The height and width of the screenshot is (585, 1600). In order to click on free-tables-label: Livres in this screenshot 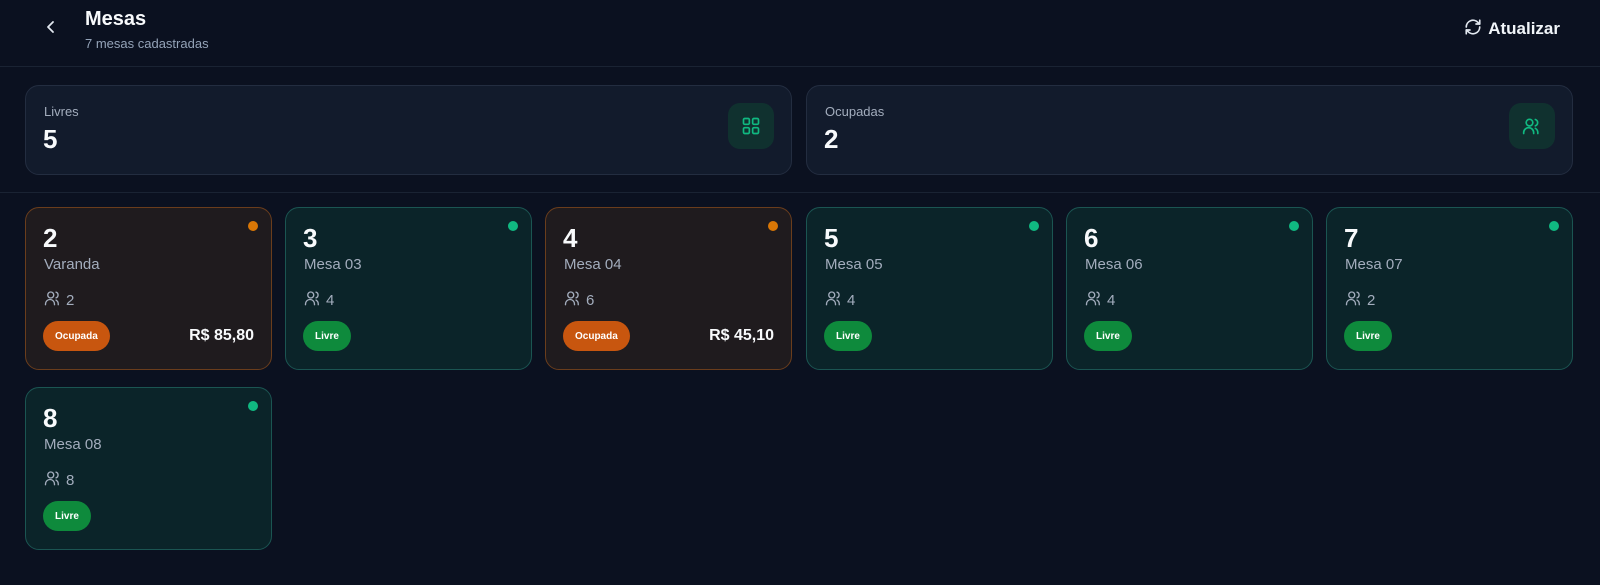, I will do `click(61, 111)`.